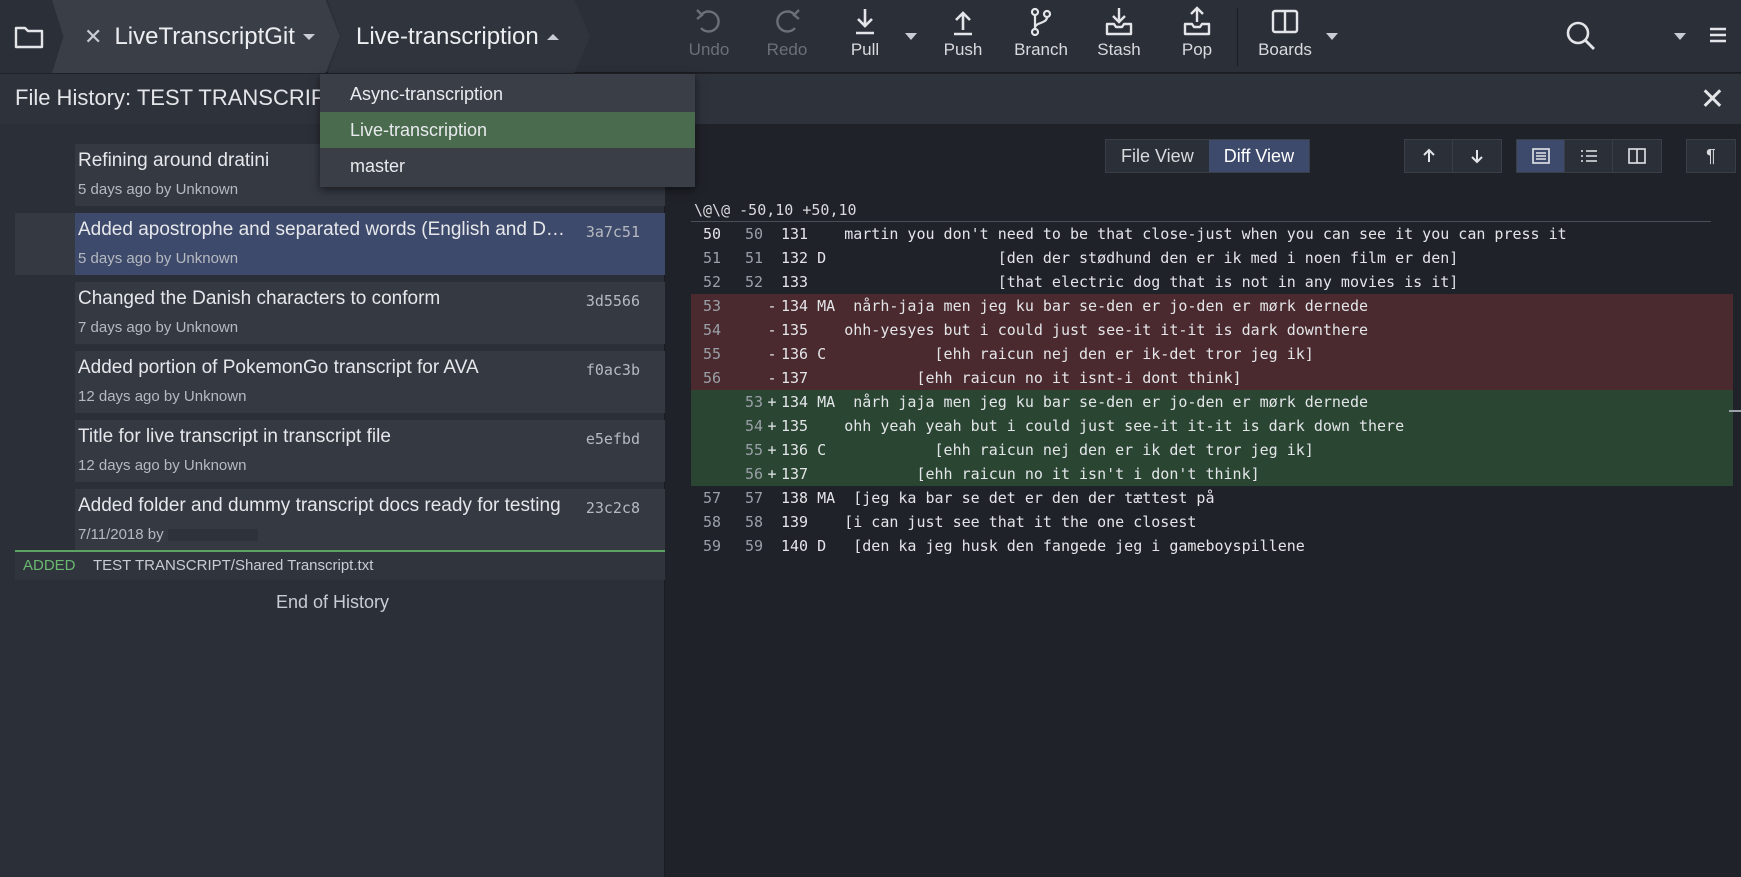 The image size is (1741, 877). Describe the element at coordinates (1332, 36) in the screenshot. I see `boards-options-chevron-icon` at that location.